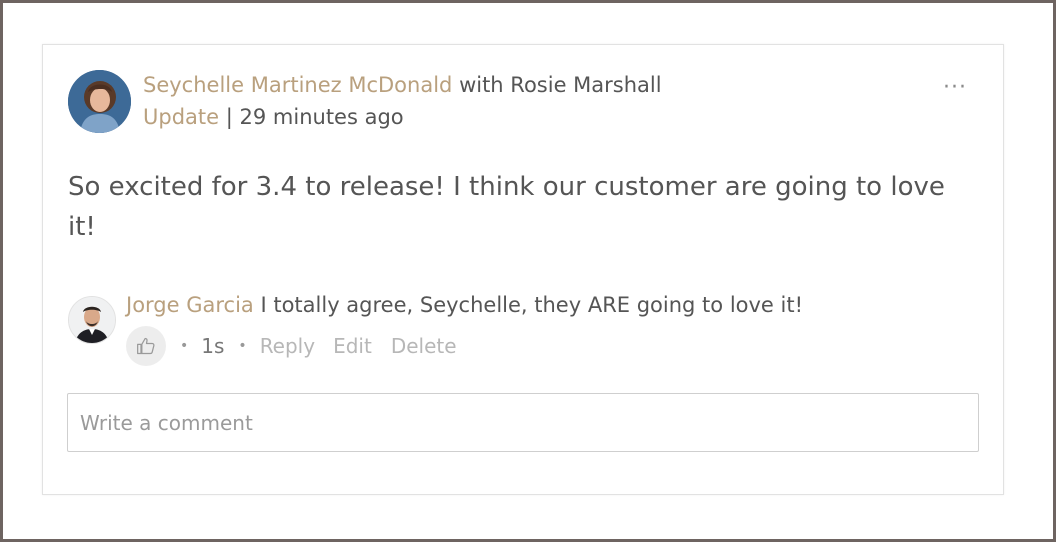 This screenshot has height=542, width=1056. I want to click on comment-actions: • 1s • Reply Edit Delete, so click(291, 346).